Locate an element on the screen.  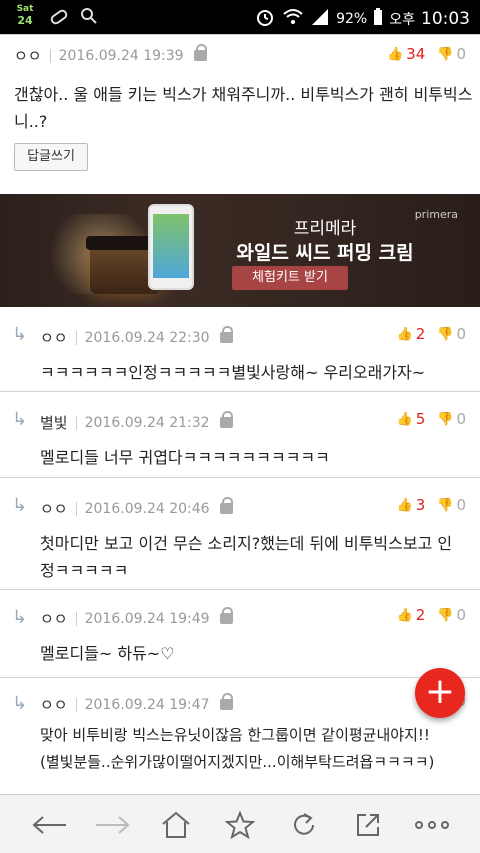
ad-cta-button: 체험키트 받기 is located at coordinates (290, 278).